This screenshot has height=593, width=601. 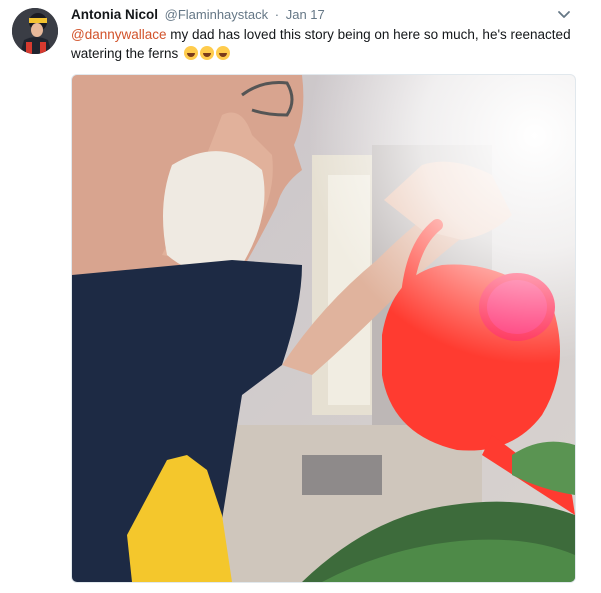 What do you see at coordinates (119, 34) in the screenshot?
I see `mention-link: @dannywallace` at bounding box center [119, 34].